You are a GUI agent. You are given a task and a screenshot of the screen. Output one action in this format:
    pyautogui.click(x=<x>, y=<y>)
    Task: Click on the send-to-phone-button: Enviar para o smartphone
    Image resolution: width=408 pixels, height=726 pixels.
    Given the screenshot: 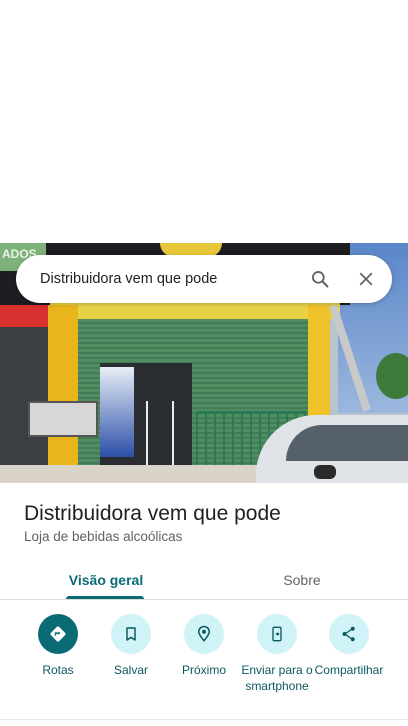 What is the action you would take?
    pyautogui.click(x=277, y=654)
    